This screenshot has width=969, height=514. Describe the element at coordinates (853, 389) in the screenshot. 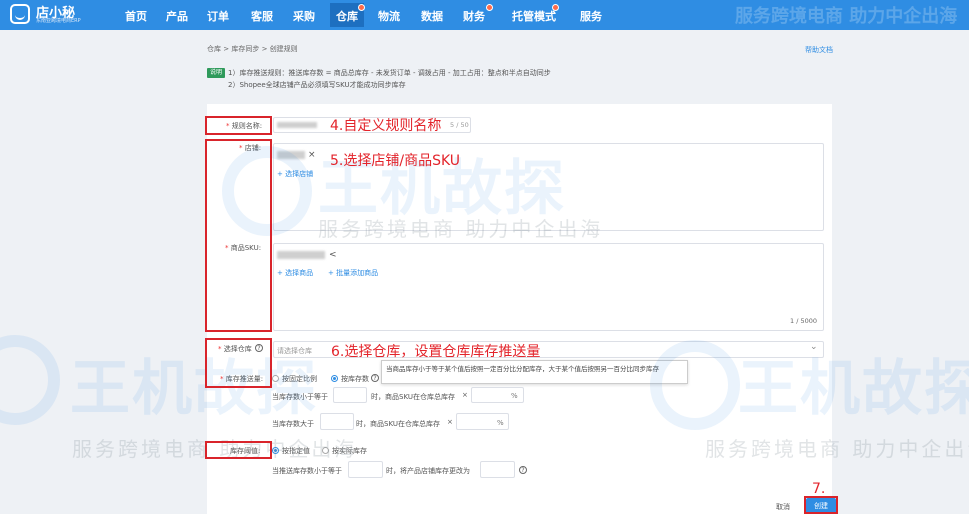

I see `watermark-brand-right: 王机故探` at that location.